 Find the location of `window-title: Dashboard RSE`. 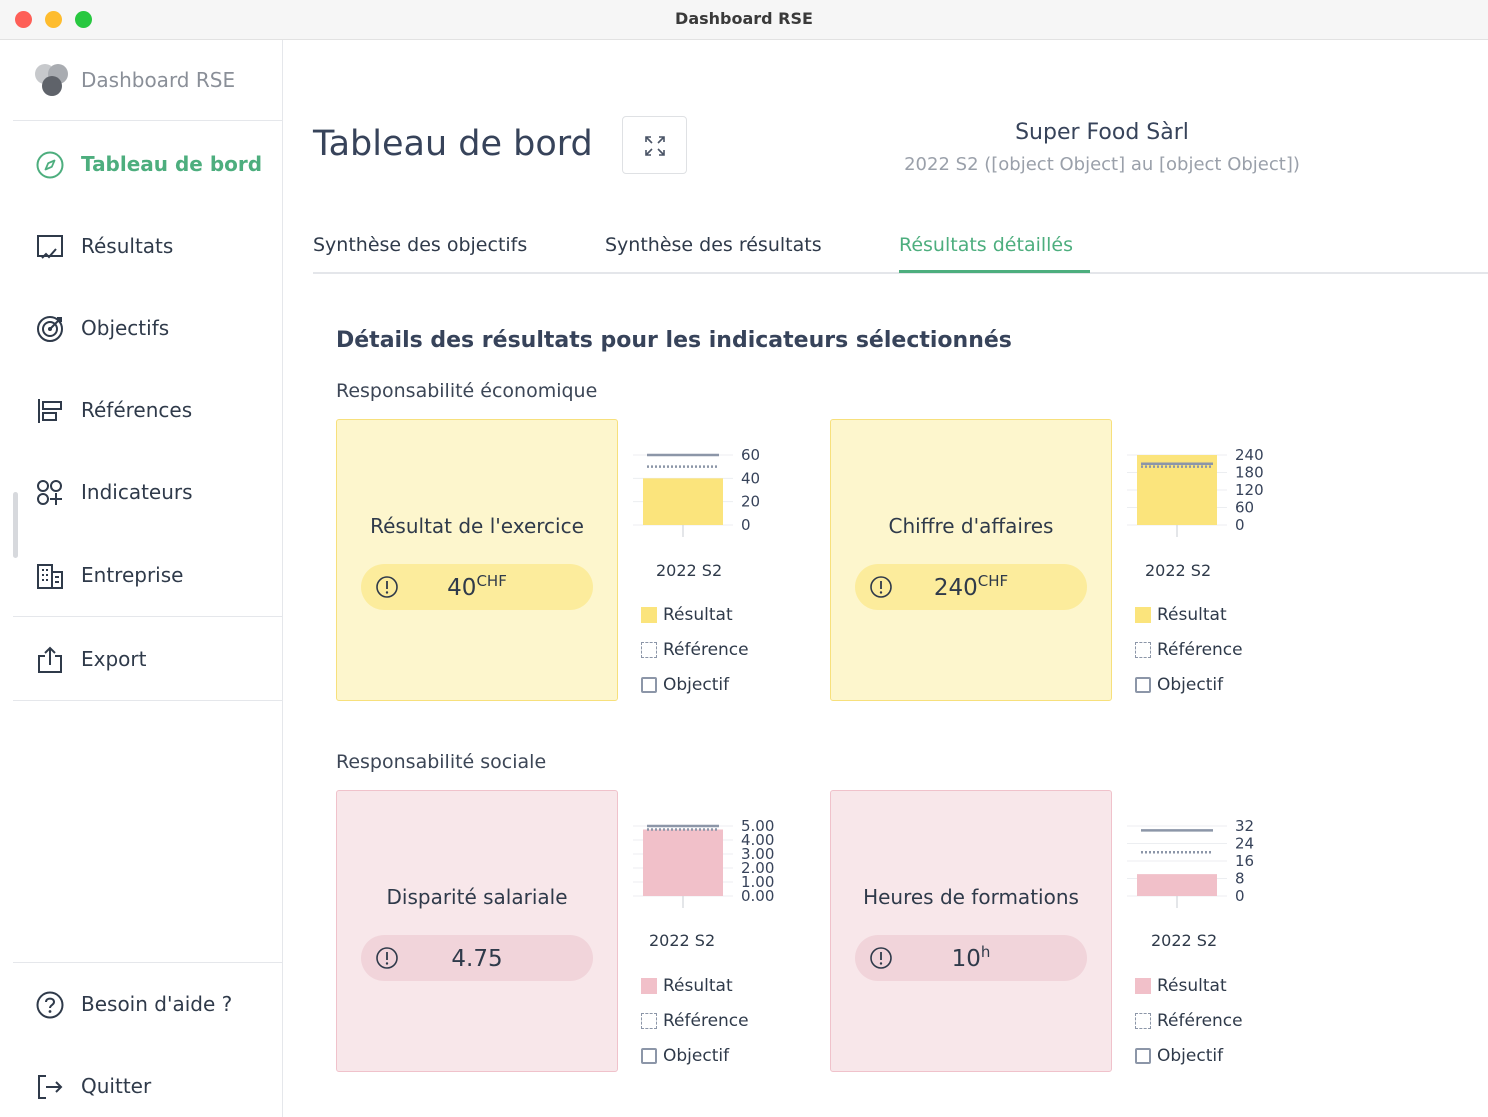

window-title: Dashboard RSE is located at coordinates (744, 18).